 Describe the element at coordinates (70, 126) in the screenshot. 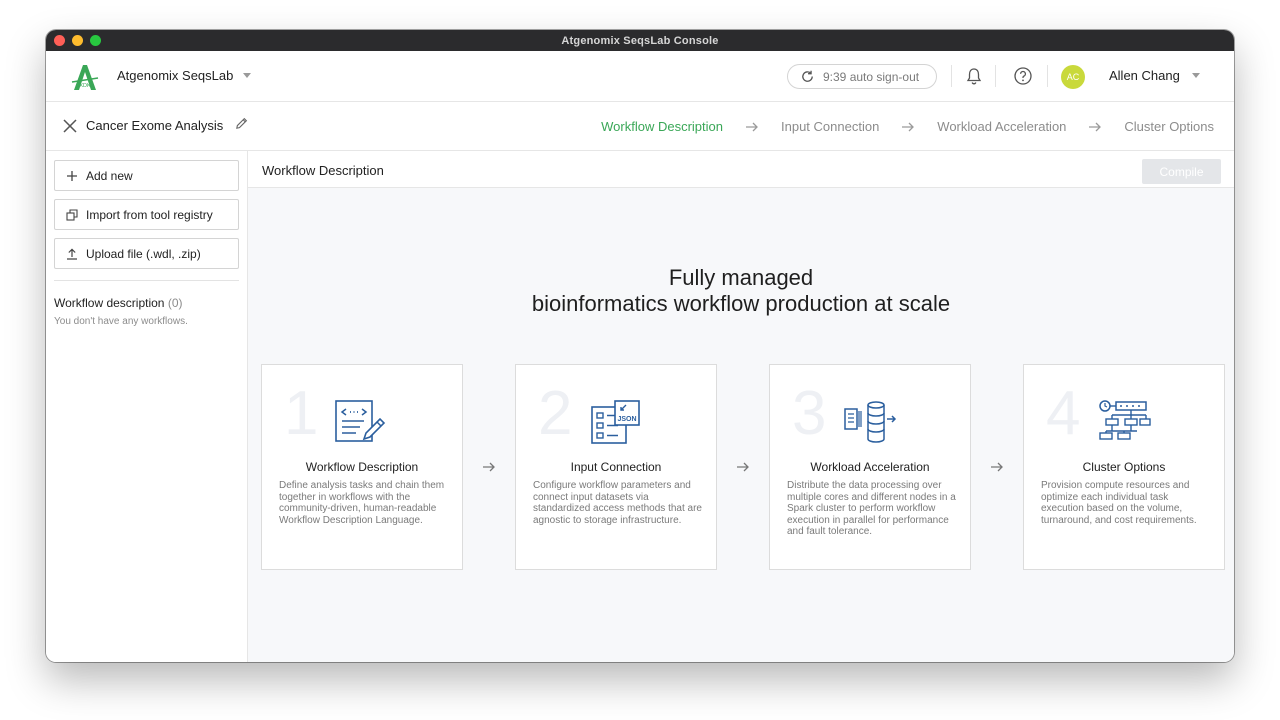

I see `close-icon` at that location.